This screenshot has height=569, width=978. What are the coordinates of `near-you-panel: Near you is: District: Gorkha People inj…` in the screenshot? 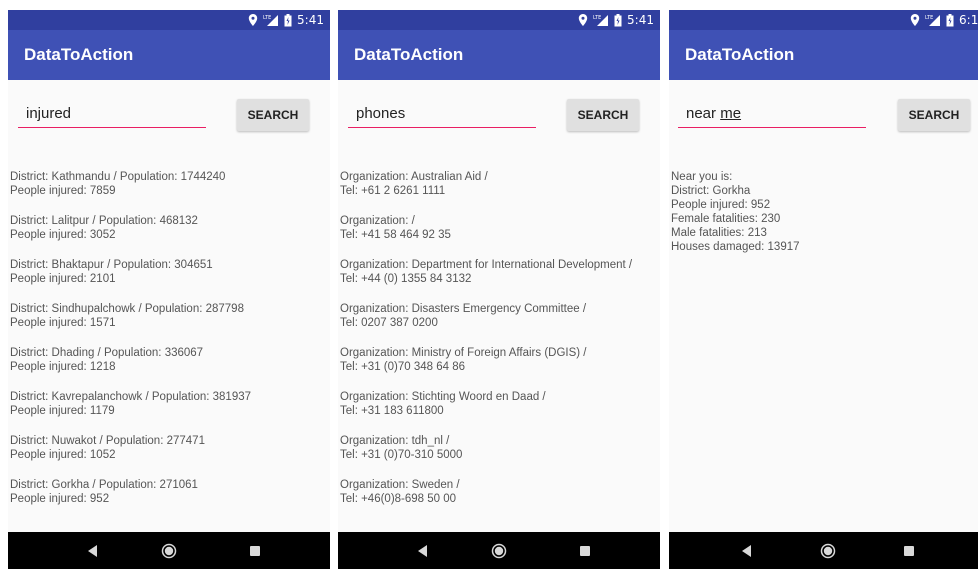 It's located at (823, 212).